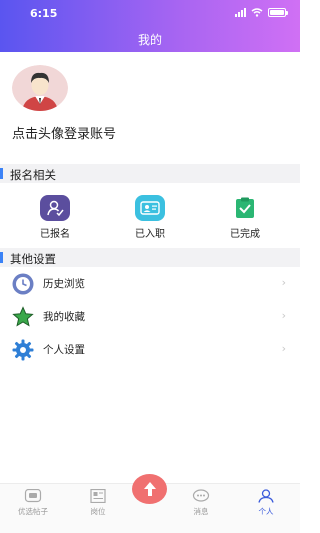 The width and height of the screenshot is (320, 533). Describe the element at coordinates (150, 173) in the screenshot. I see `section-header-registration: 报名相关` at that location.